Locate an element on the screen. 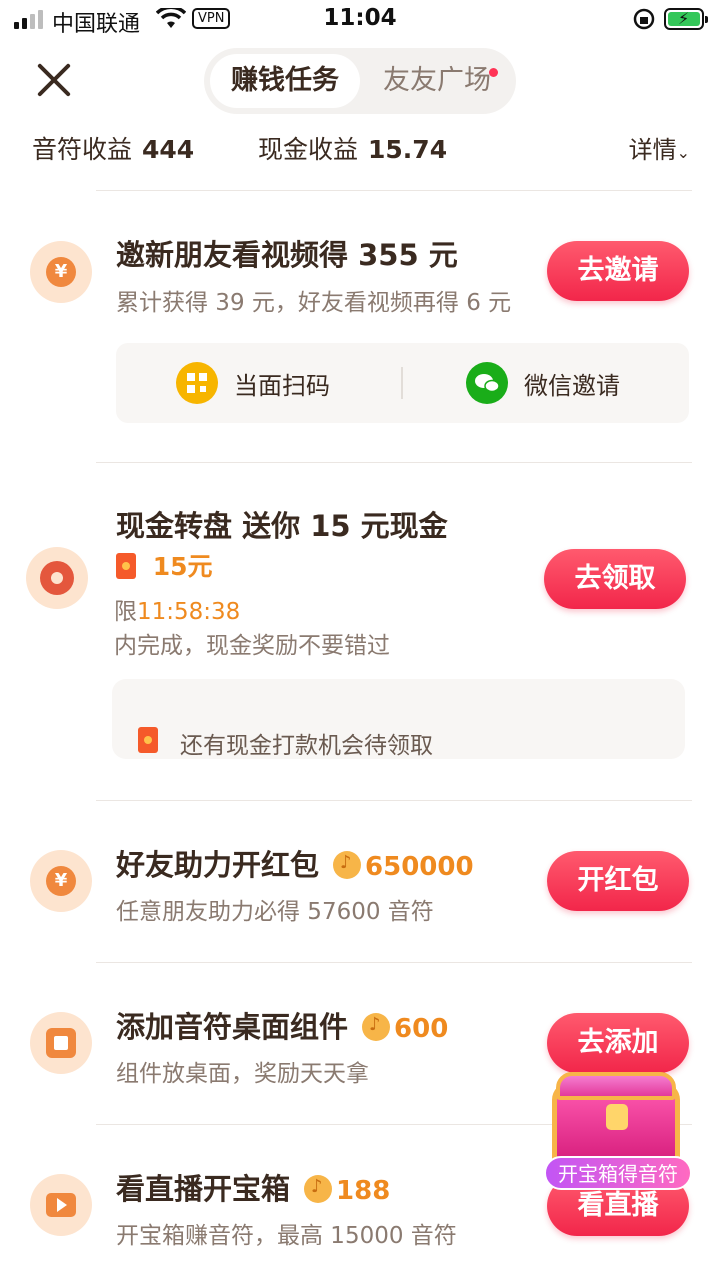 The width and height of the screenshot is (720, 1280). tab-earn-tasks: 赚钱任务 is located at coordinates (285, 81).